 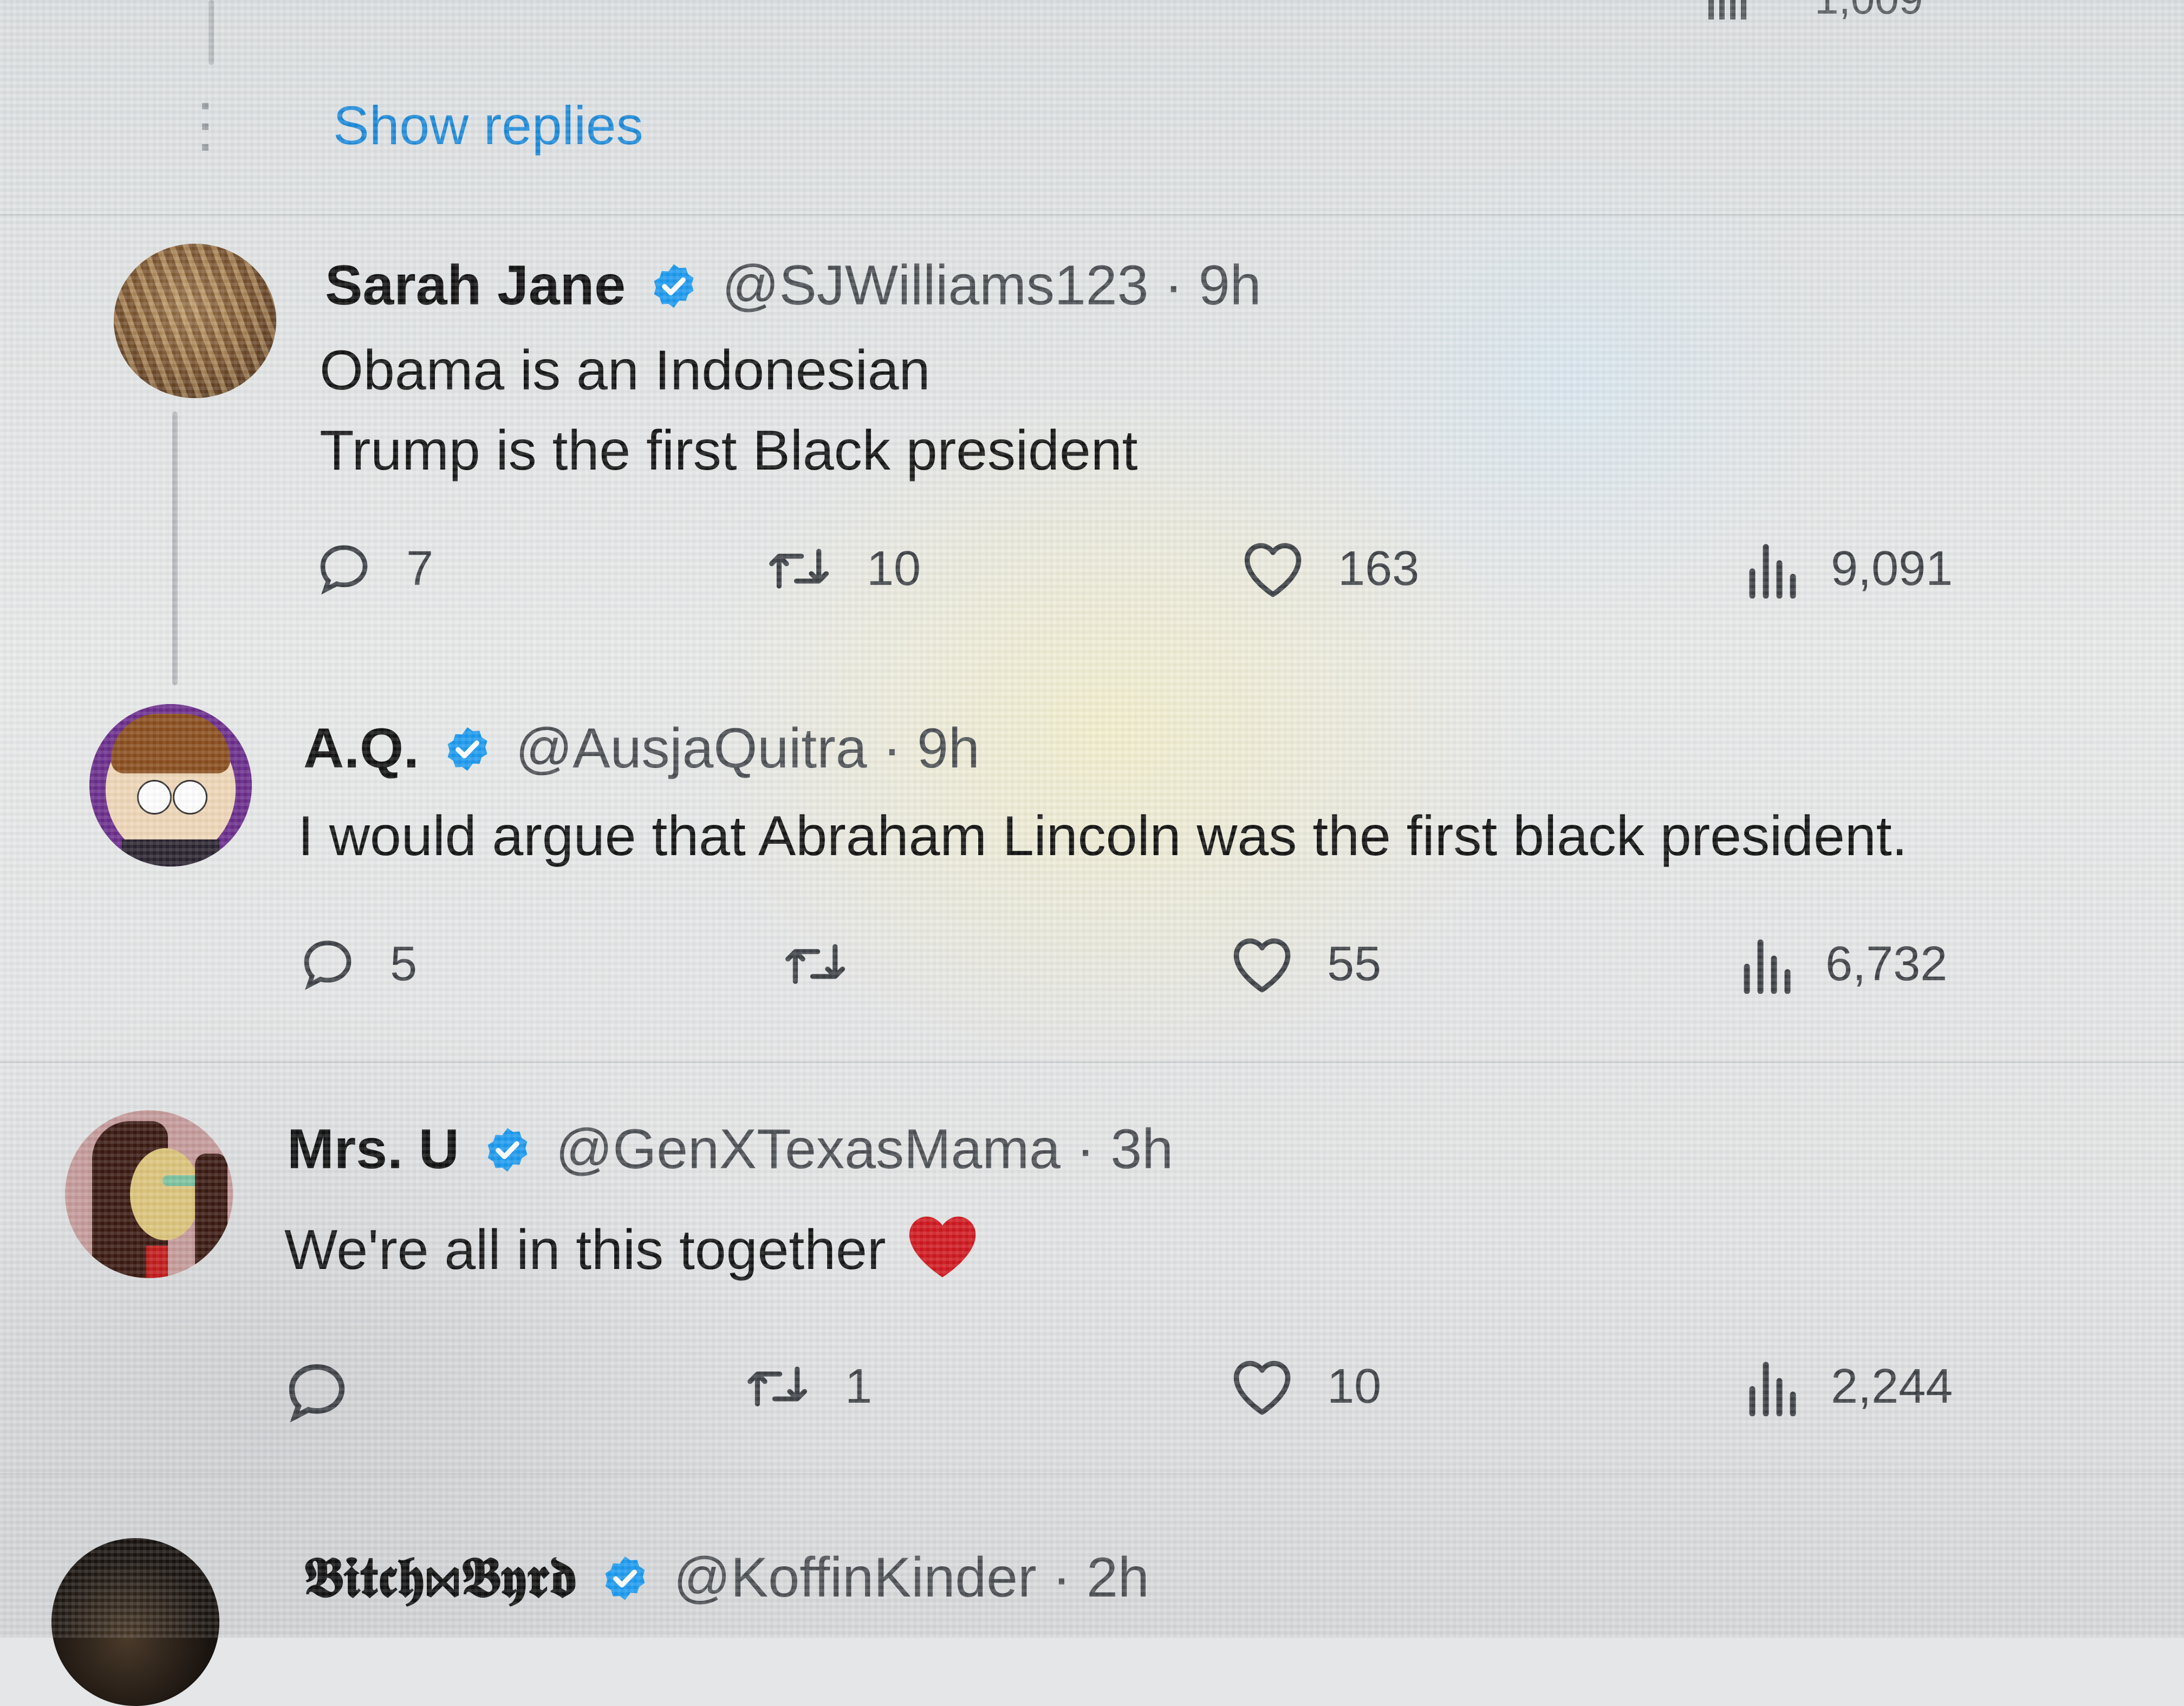 What do you see at coordinates (357, 964) in the screenshot?
I see `reply-button: 5` at bounding box center [357, 964].